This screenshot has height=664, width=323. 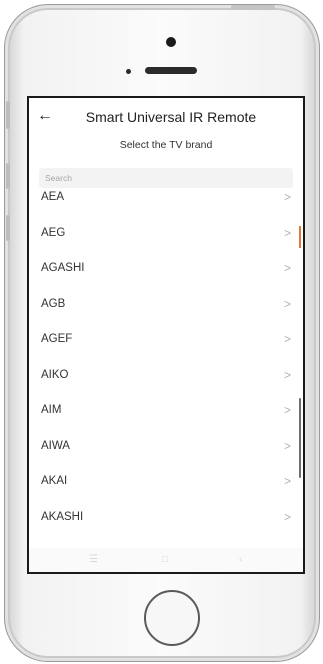 I want to click on list-item: AEA >, so click(x=166, y=203).